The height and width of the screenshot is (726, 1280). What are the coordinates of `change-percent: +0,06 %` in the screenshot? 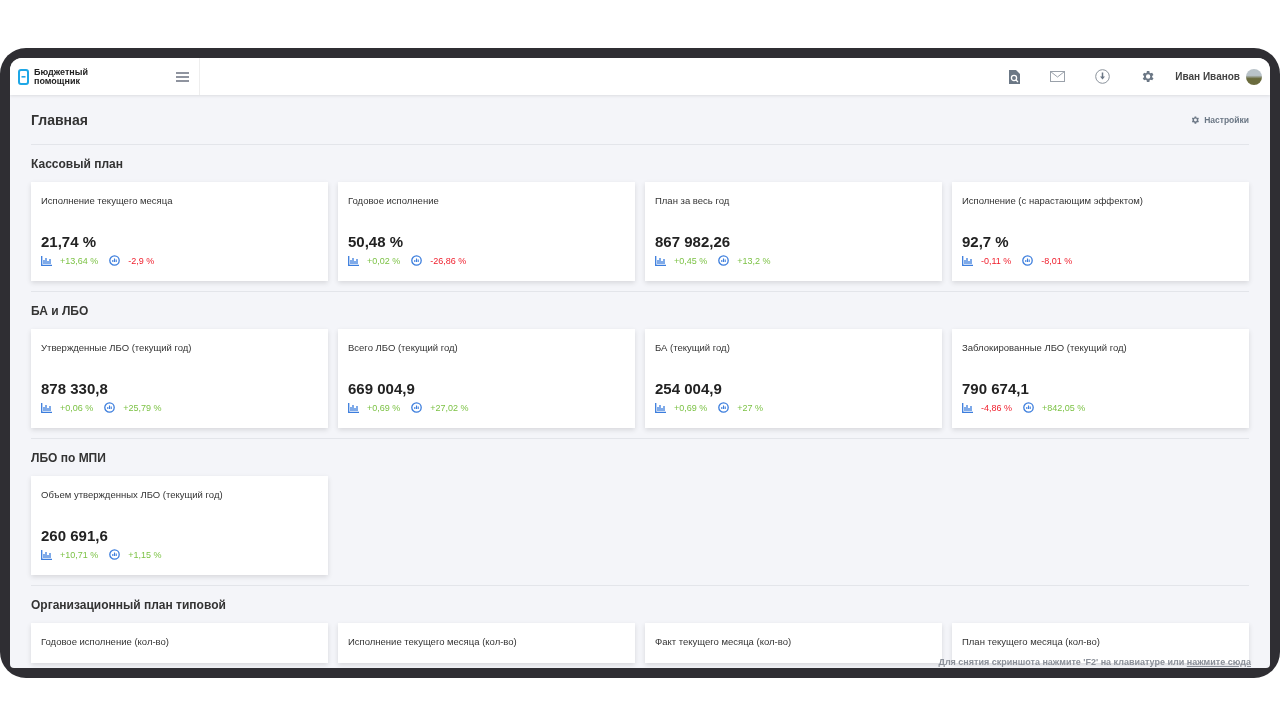 It's located at (77, 407).